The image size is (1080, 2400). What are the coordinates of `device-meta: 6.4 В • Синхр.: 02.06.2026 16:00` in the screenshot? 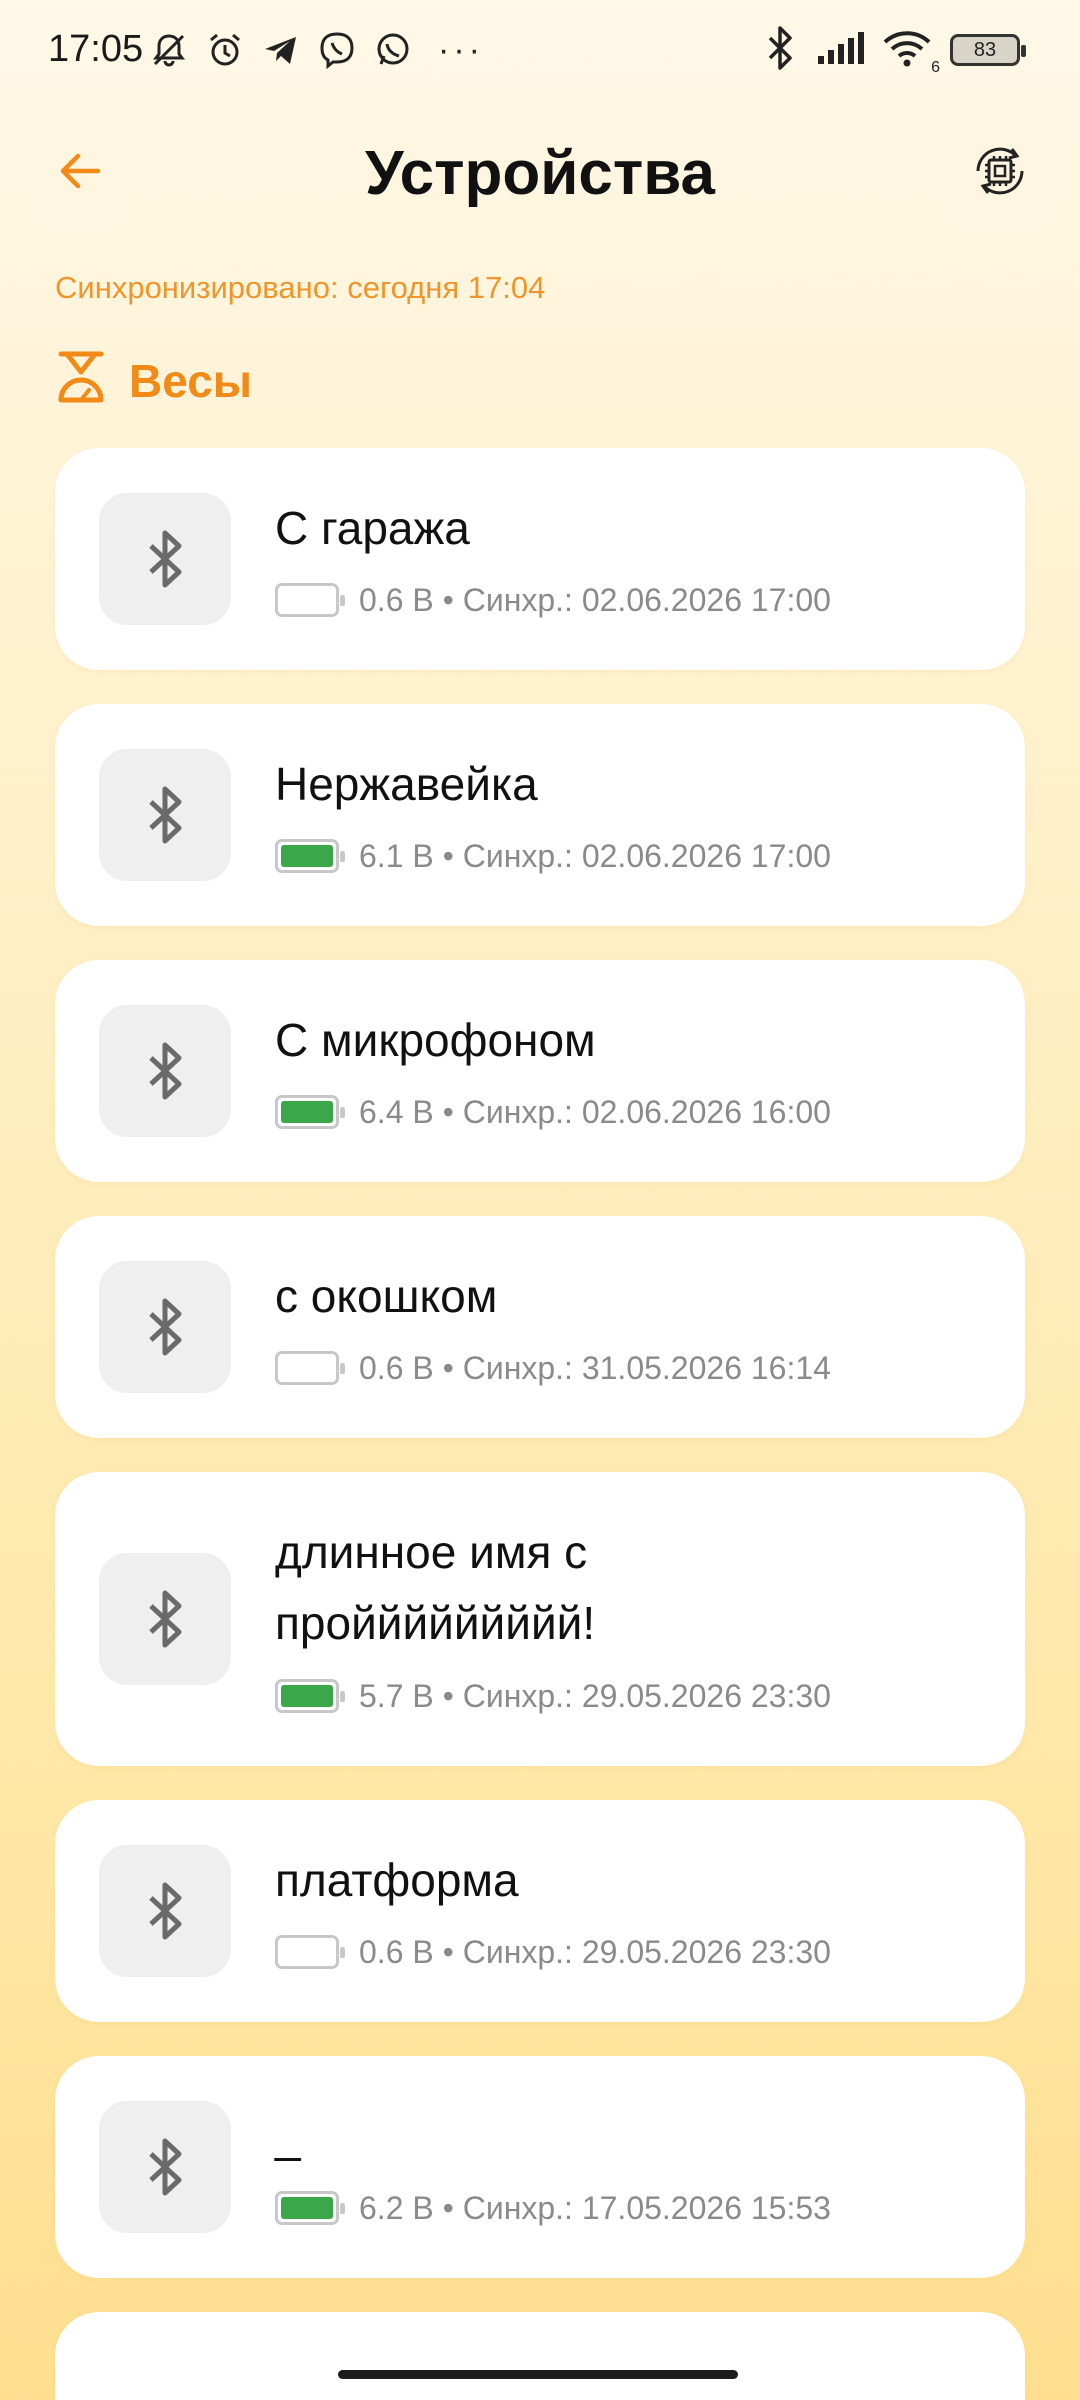 It's located at (553, 1112).